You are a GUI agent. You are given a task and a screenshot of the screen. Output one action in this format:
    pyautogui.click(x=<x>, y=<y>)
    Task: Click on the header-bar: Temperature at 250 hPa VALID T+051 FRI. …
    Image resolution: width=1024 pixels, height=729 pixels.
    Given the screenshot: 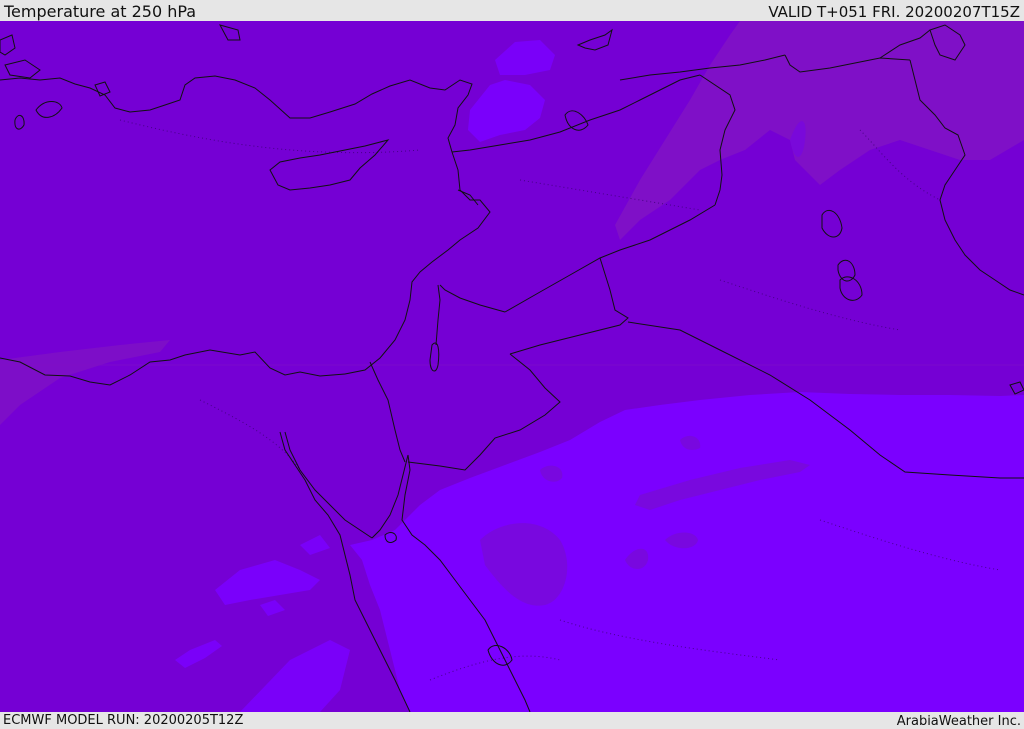 What is the action you would take?
    pyautogui.click(x=512, y=10)
    